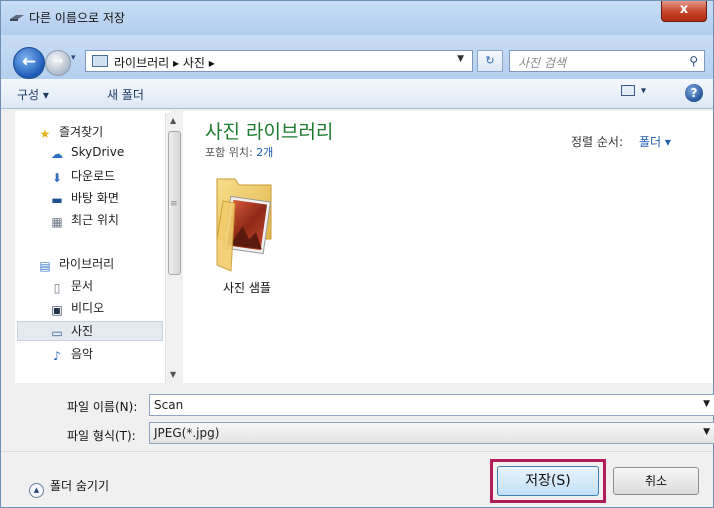 This screenshot has height=508, width=714. Describe the element at coordinates (279, 61) in the screenshot. I see `address-bar: 라이브러리 ▸ 사진 ▸ ▼` at that location.